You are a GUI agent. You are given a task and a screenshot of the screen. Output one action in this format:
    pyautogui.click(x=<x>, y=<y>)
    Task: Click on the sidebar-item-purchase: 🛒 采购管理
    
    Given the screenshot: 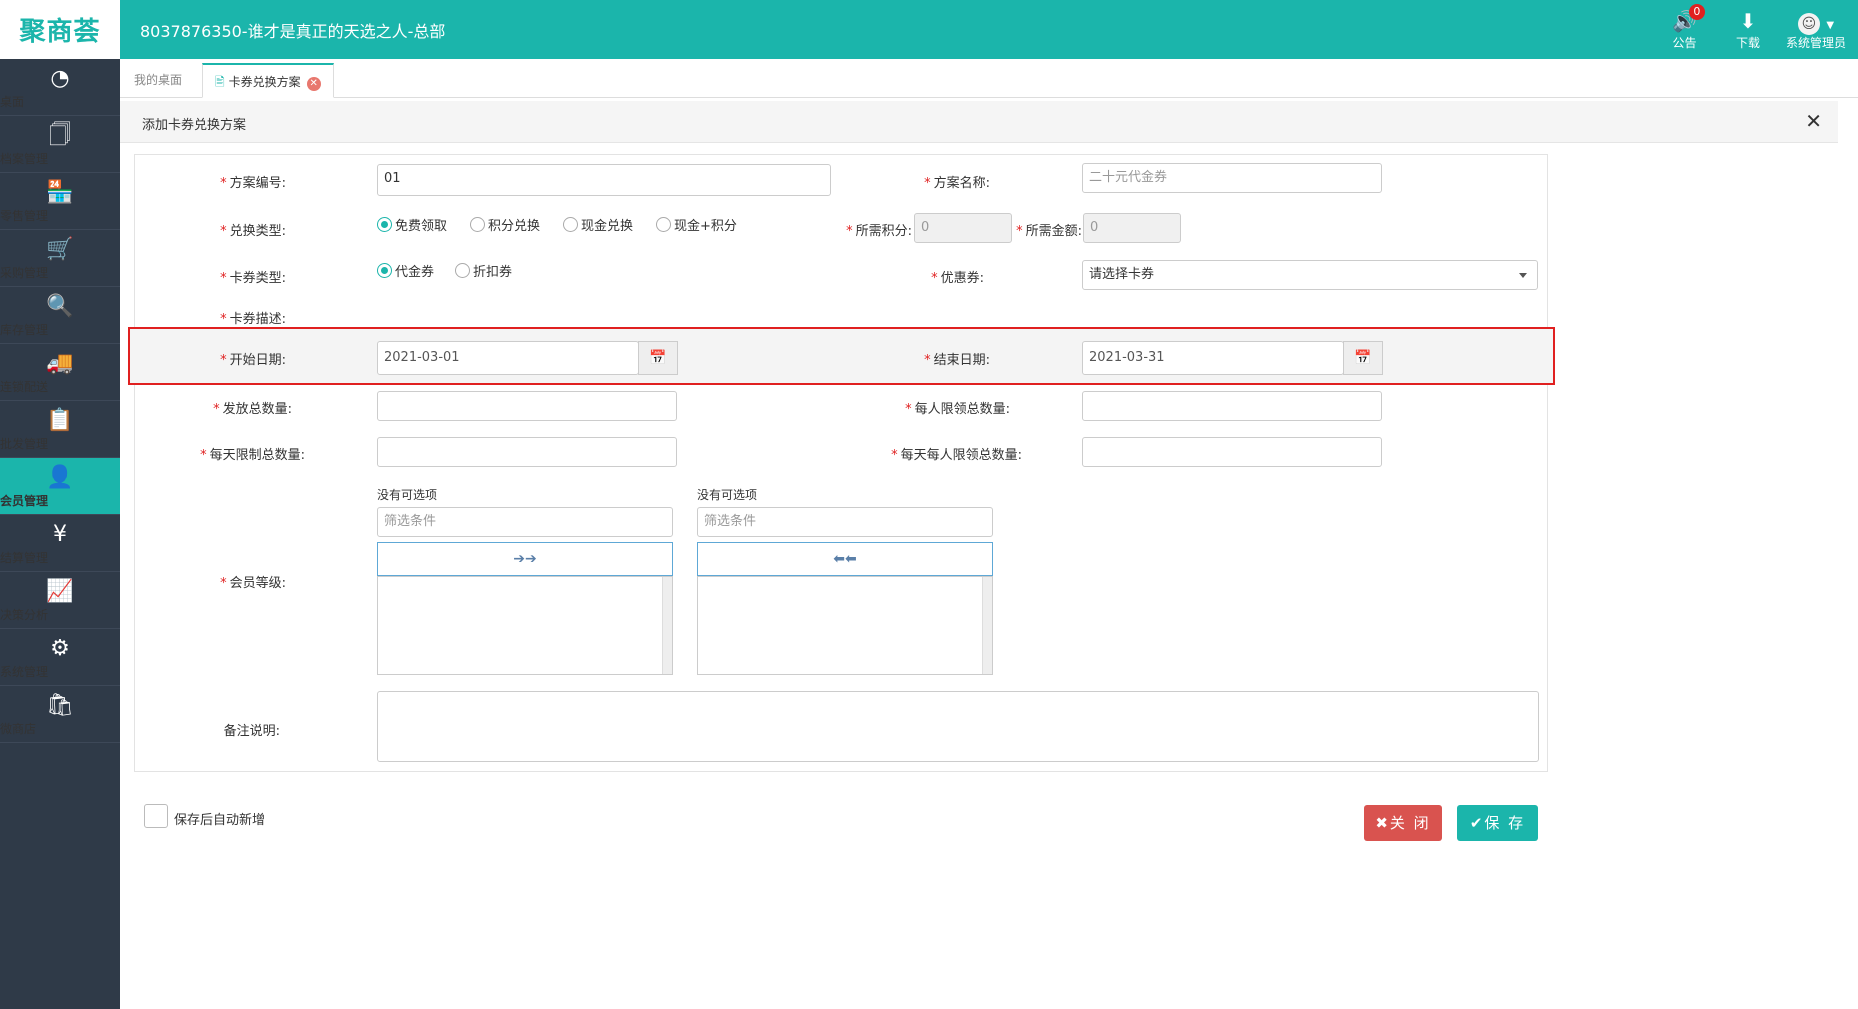 What is the action you would take?
    pyautogui.click(x=60, y=258)
    